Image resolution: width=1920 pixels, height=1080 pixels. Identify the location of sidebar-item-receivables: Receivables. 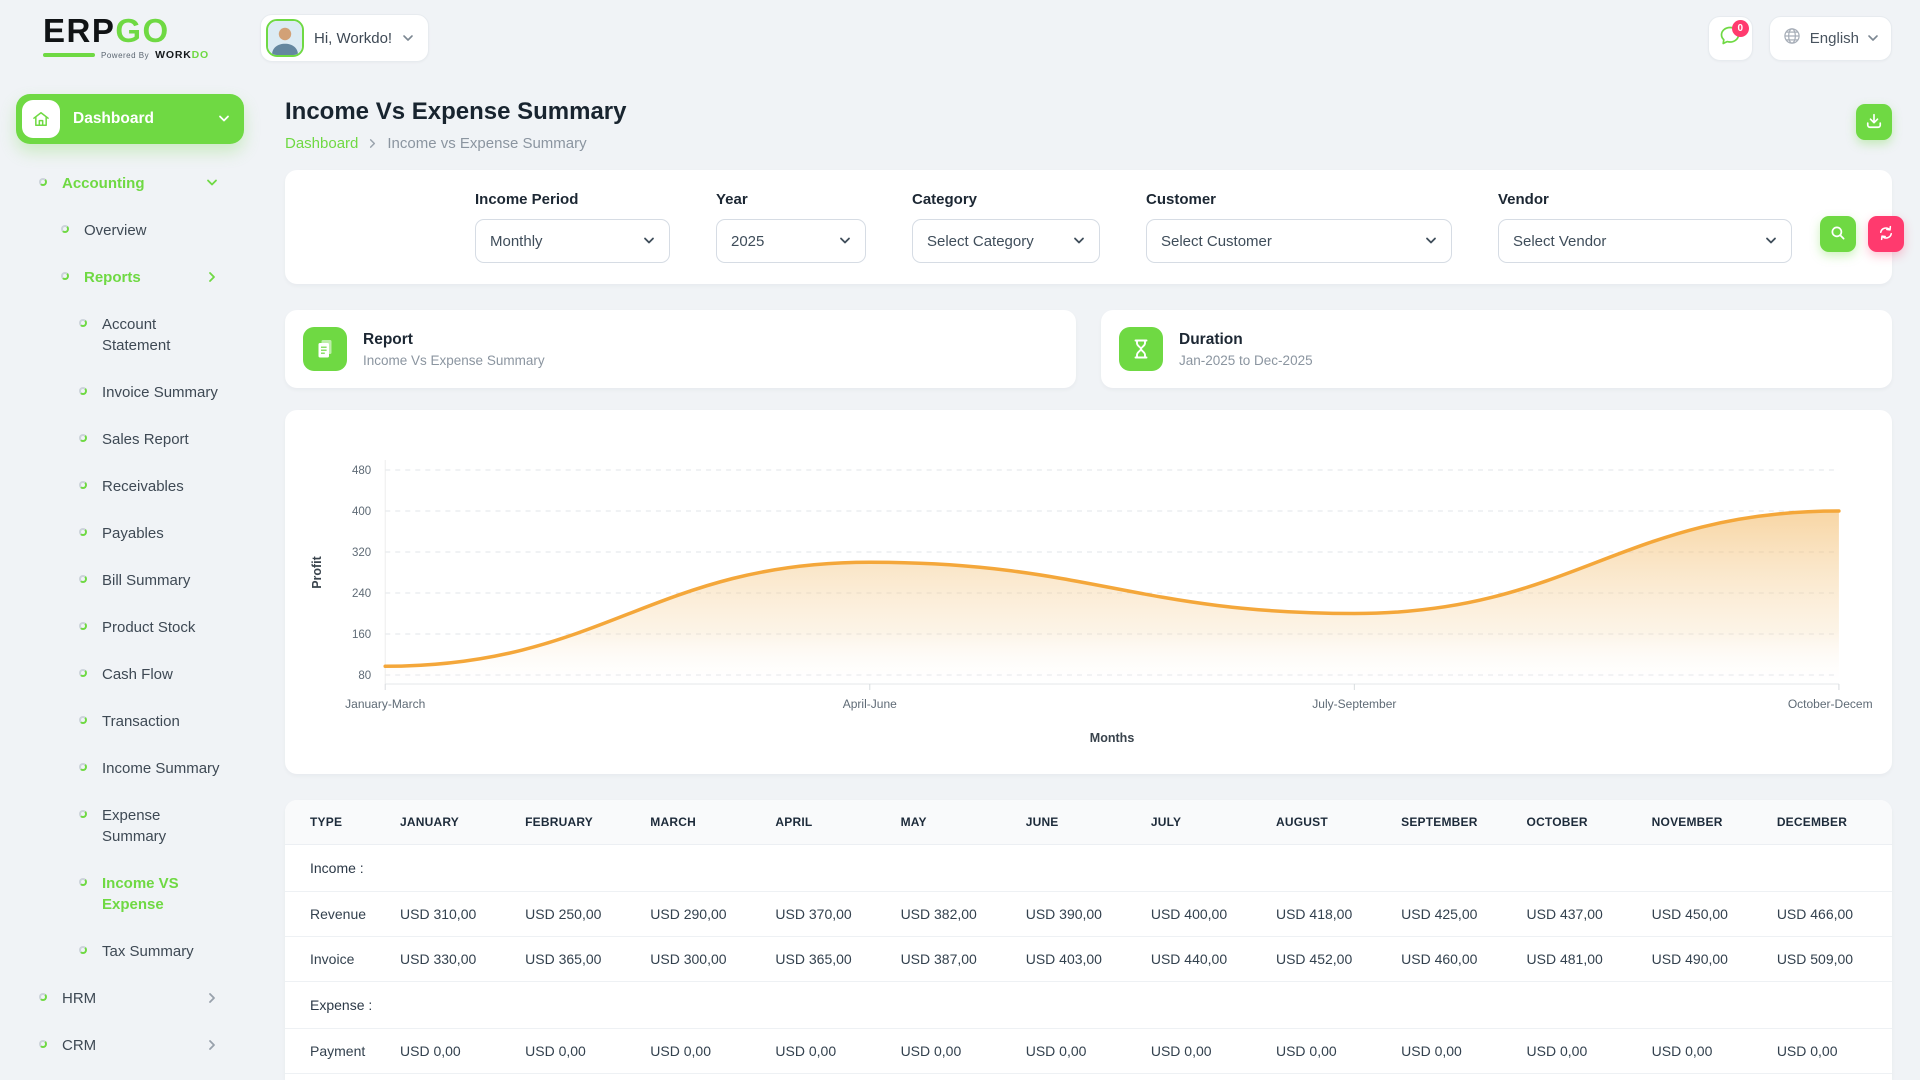
(130, 486).